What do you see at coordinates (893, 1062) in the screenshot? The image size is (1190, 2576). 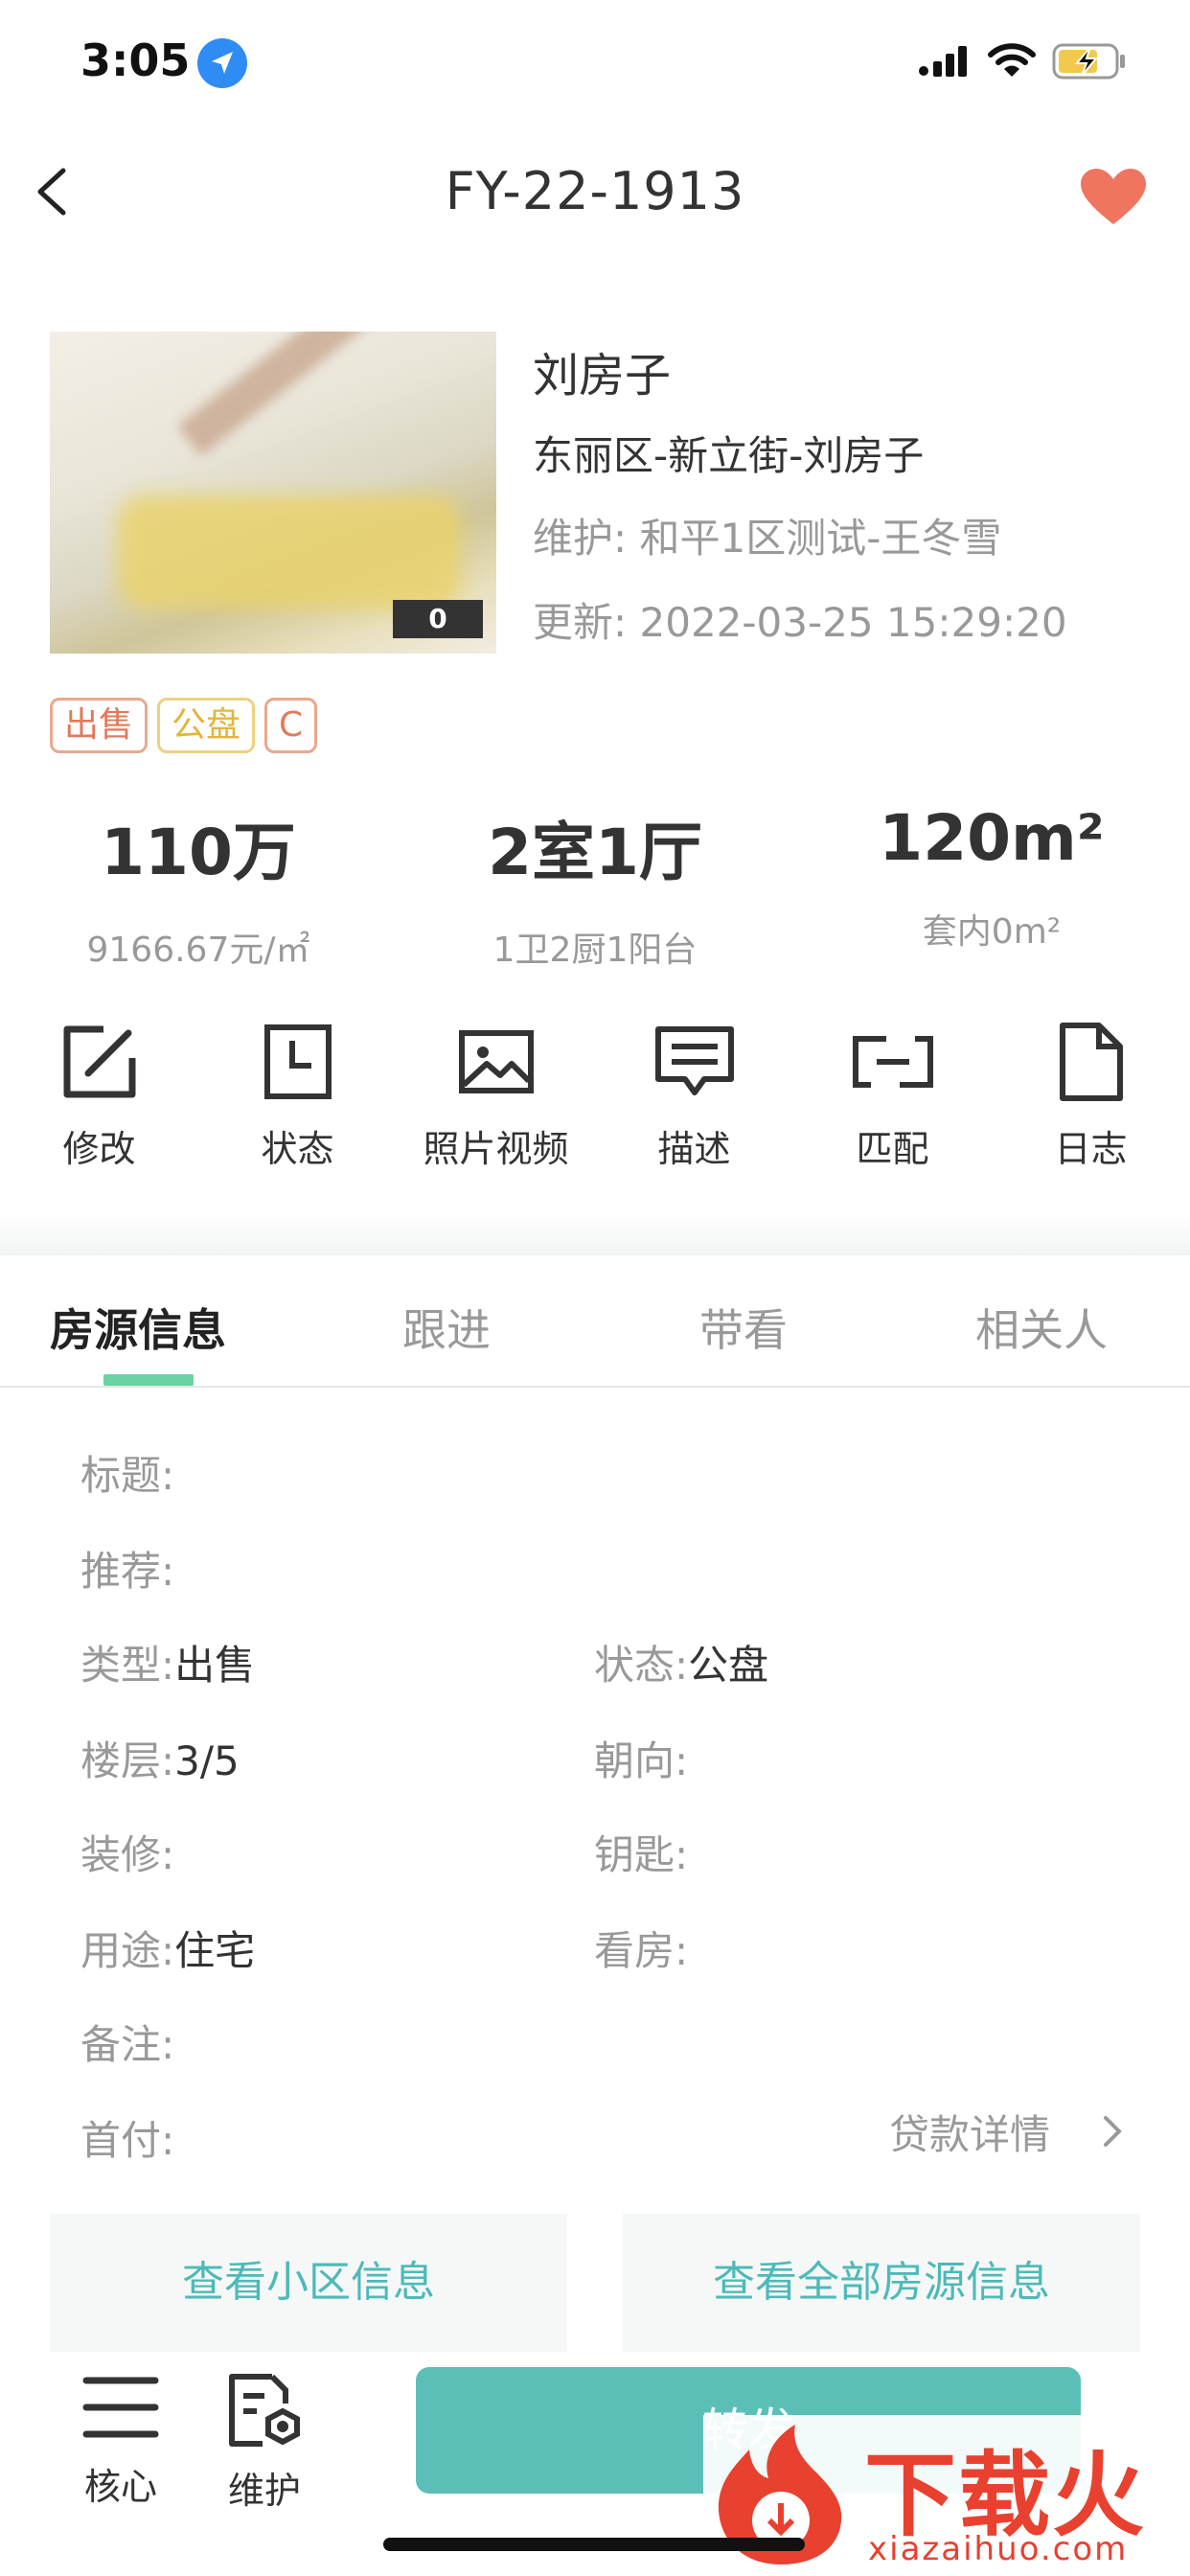 I see `match-icon` at bounding box center [893, 1062].